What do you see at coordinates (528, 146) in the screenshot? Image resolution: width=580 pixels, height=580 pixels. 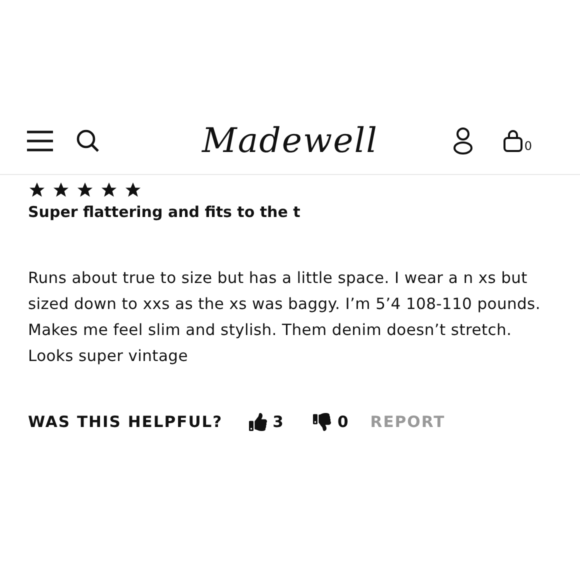 I see `bag-count: 0` at bounding box center [528, 146].